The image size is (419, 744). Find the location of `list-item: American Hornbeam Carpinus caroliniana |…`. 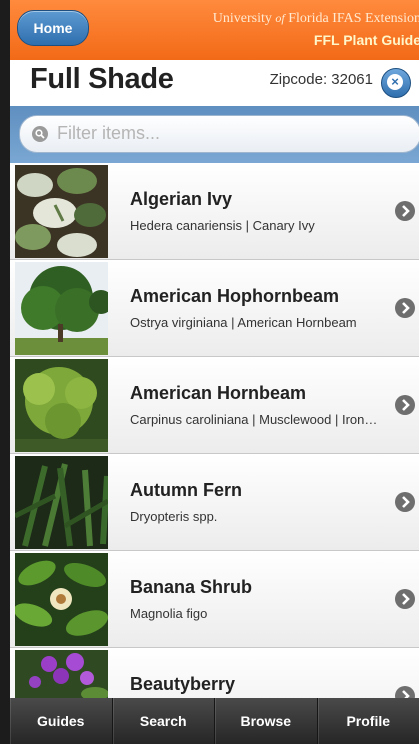

list-item: American Hornbeam Carpinus caroliniana |… is located at coordinates (214, 405).